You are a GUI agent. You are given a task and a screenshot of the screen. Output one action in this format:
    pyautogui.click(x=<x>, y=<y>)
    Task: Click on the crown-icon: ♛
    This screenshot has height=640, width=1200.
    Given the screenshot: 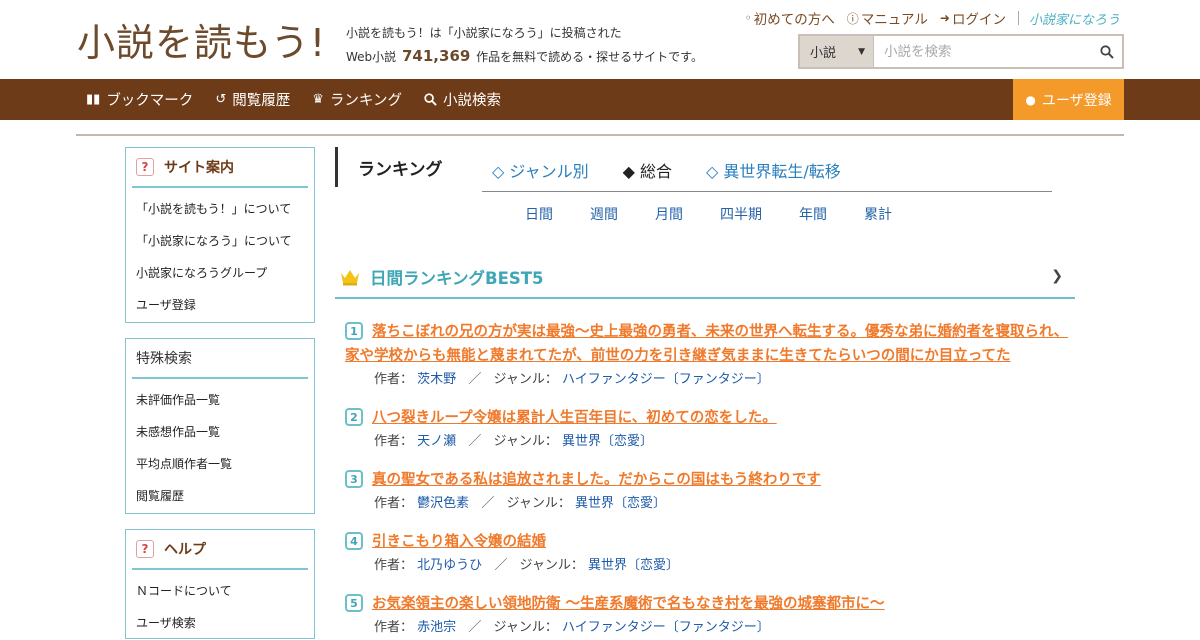 What is the action you would take?
    pyautogui.click(x=318, y=99)
    